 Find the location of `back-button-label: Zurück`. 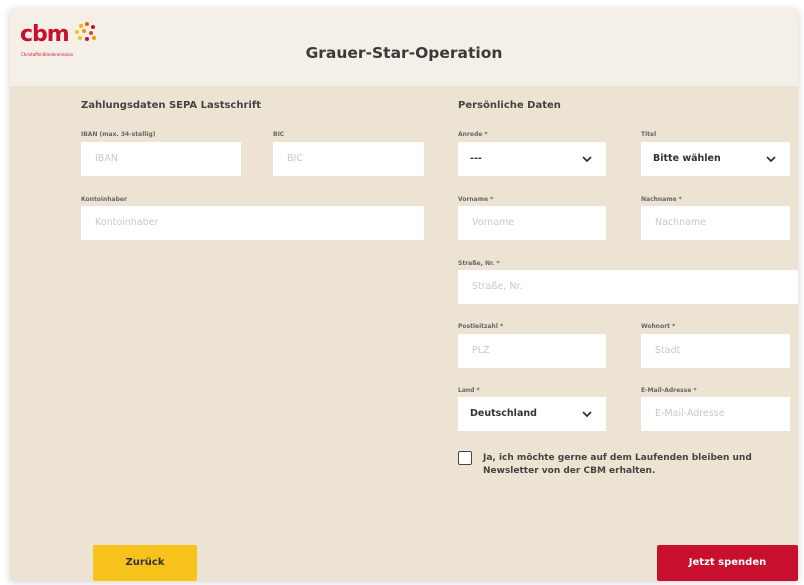

back-button-label: Zurück is located at coordinates (145, 562).